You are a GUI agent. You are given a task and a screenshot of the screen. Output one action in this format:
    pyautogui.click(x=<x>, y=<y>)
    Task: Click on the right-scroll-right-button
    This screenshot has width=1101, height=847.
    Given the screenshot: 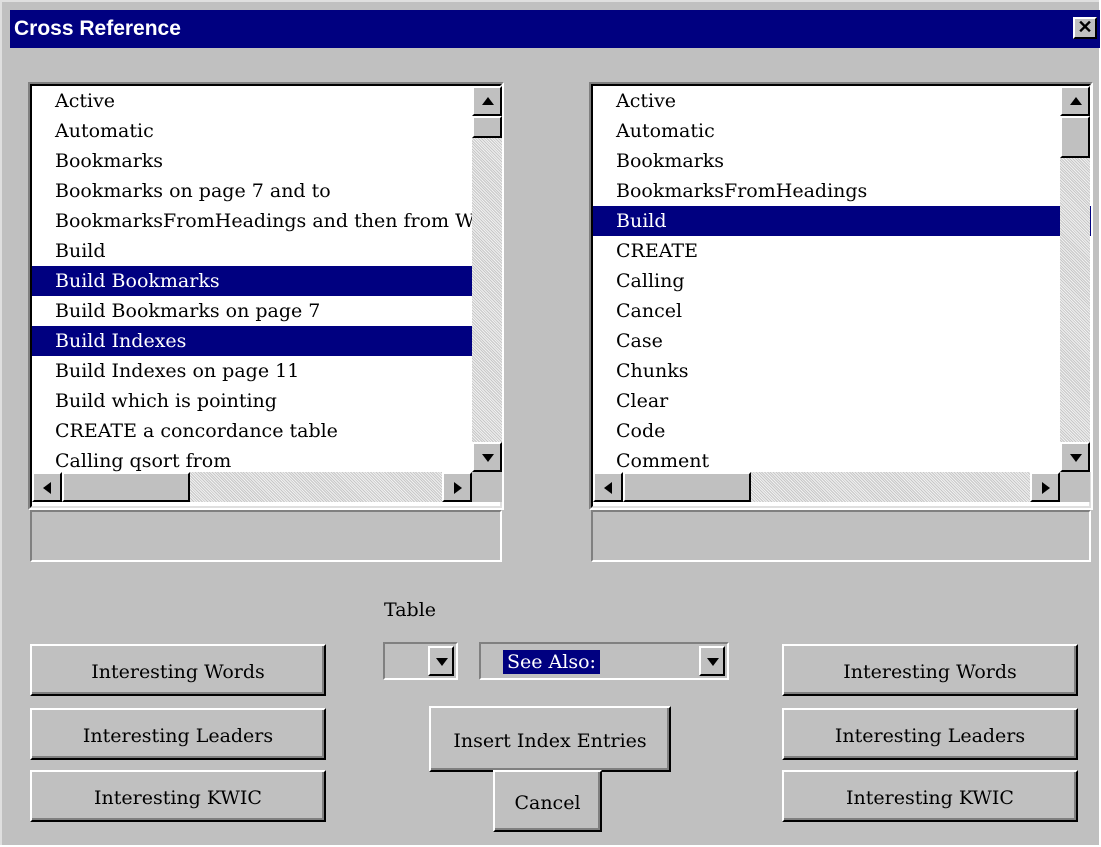 What is the action you would take?
    pyautogui.click(x=1045, y=487)
    